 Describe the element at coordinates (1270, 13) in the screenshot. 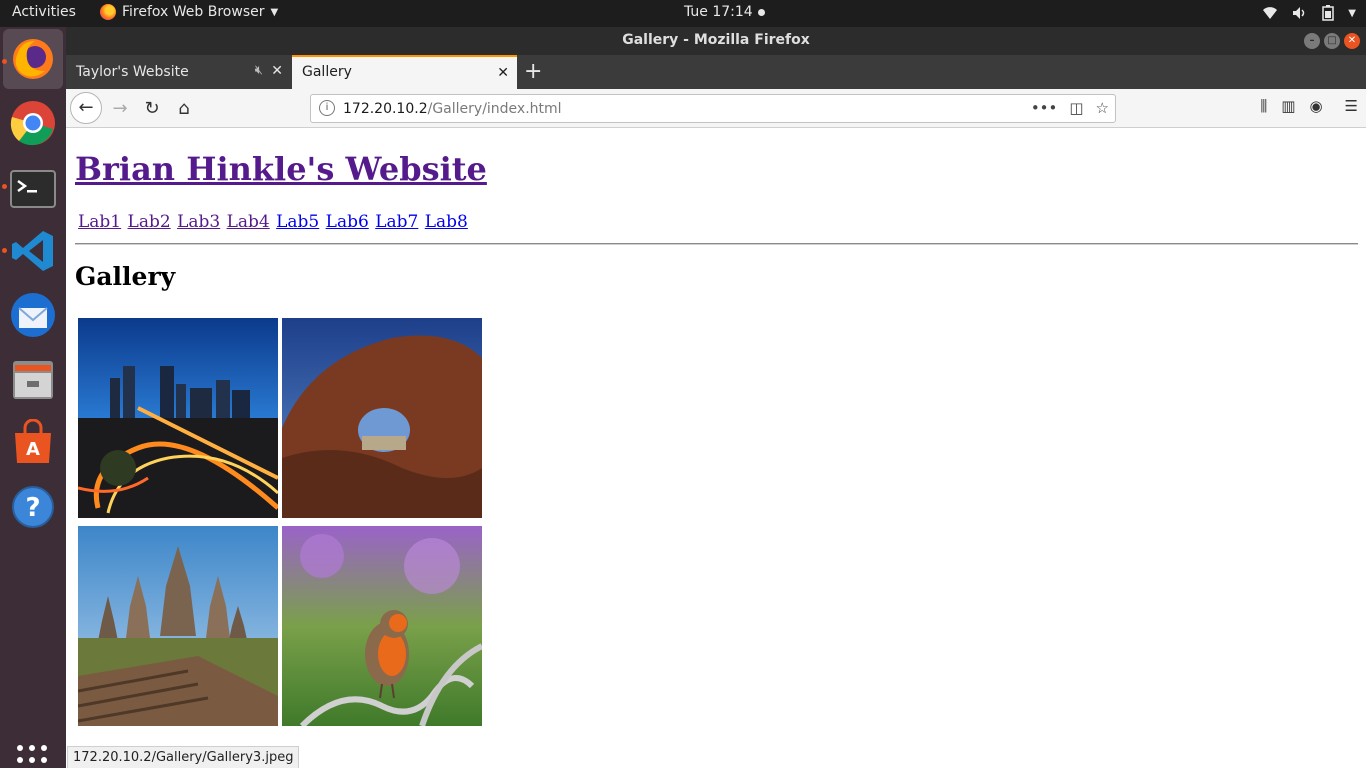

I see `wifi-icon` at that location.